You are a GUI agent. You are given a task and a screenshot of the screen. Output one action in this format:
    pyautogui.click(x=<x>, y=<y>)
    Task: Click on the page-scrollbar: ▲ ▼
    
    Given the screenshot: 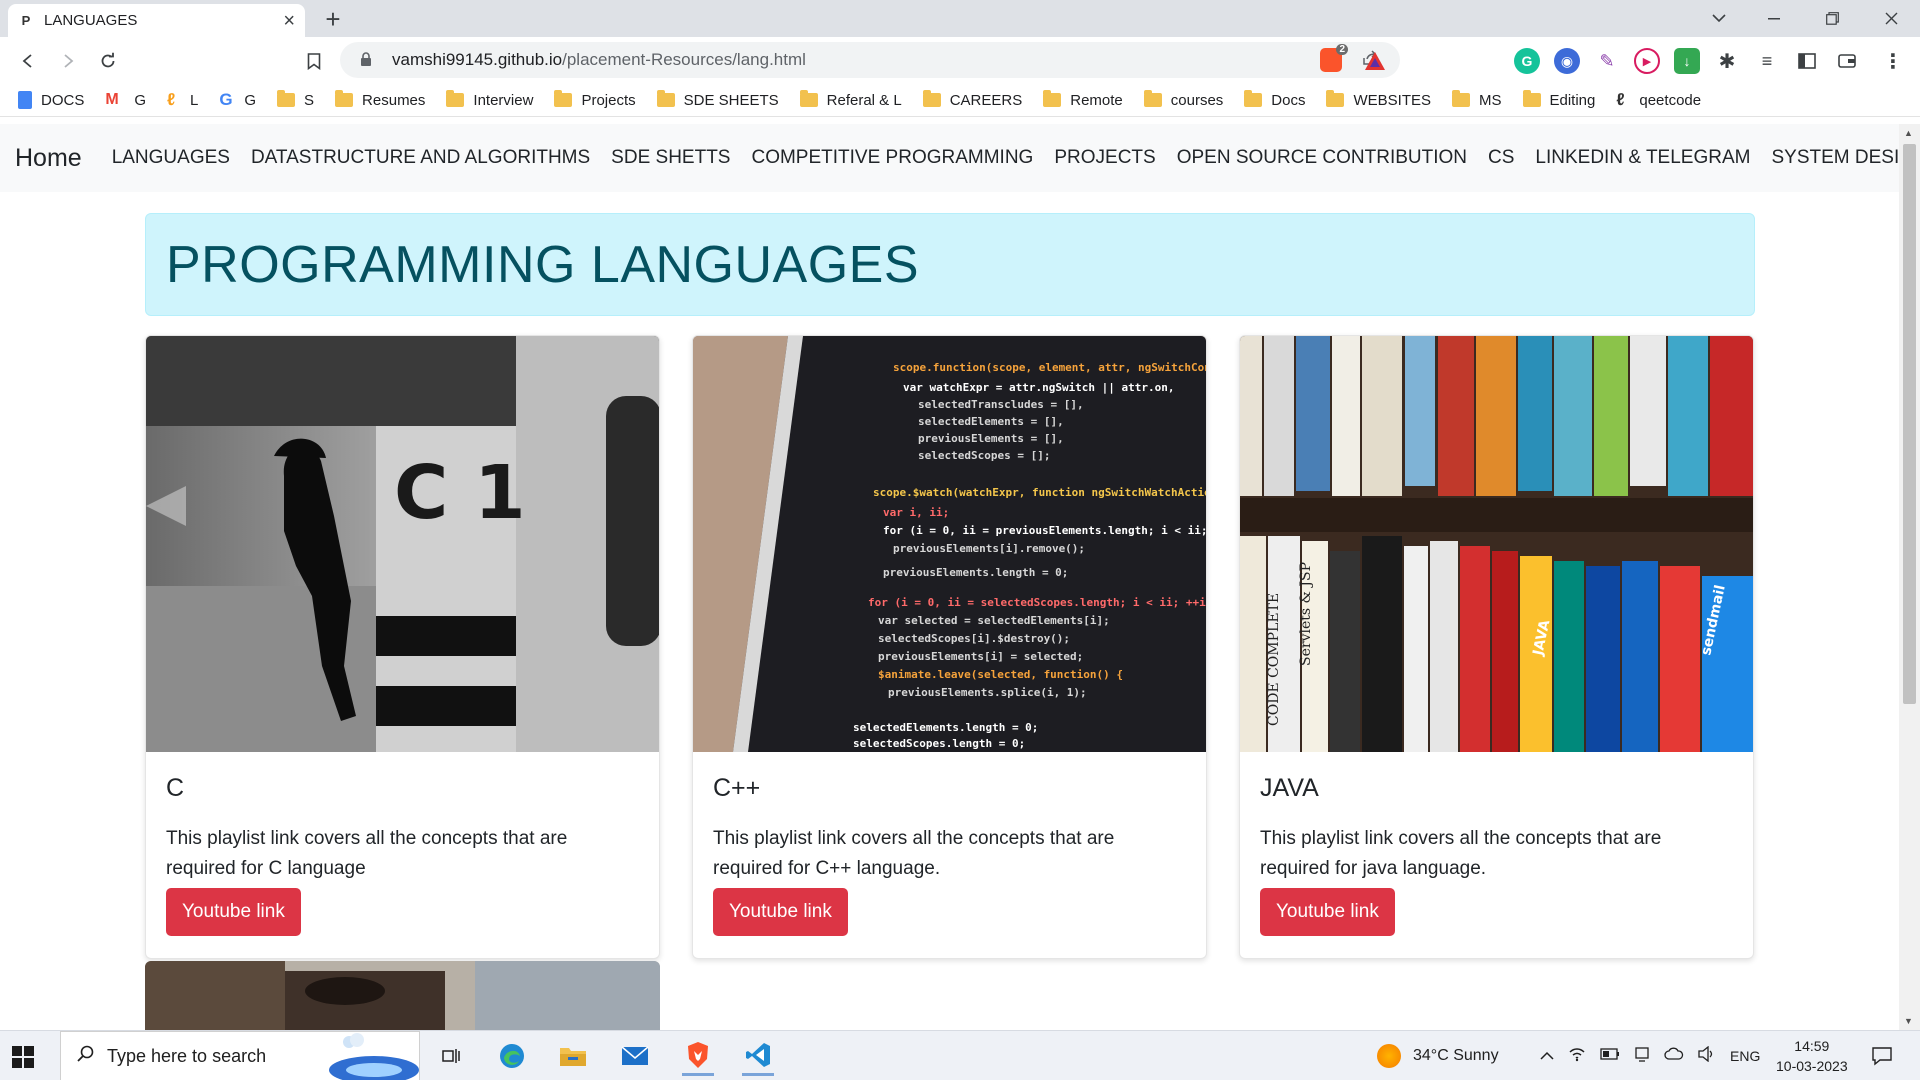 What is the action you would take?
    pyautogui.click(x=1909, y=577)
    